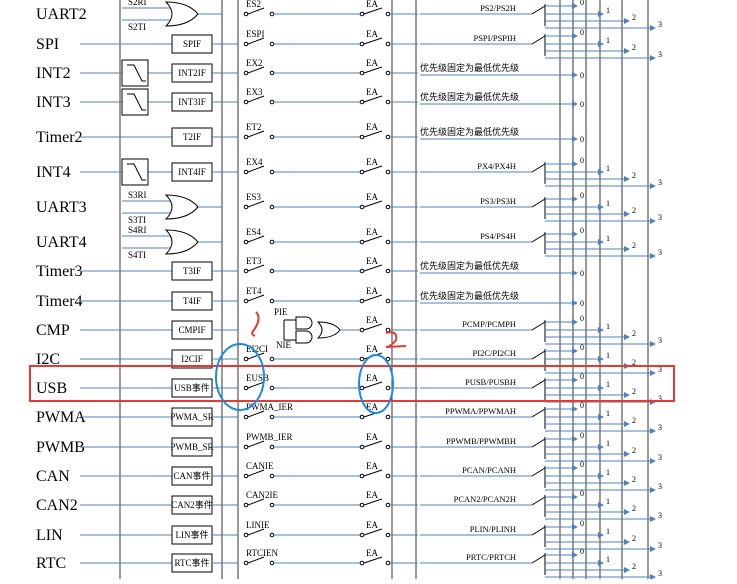 The image size is (737, 584). I want to click on priority-select-label: PPWMA/PPWMAH, so click(480, 411).